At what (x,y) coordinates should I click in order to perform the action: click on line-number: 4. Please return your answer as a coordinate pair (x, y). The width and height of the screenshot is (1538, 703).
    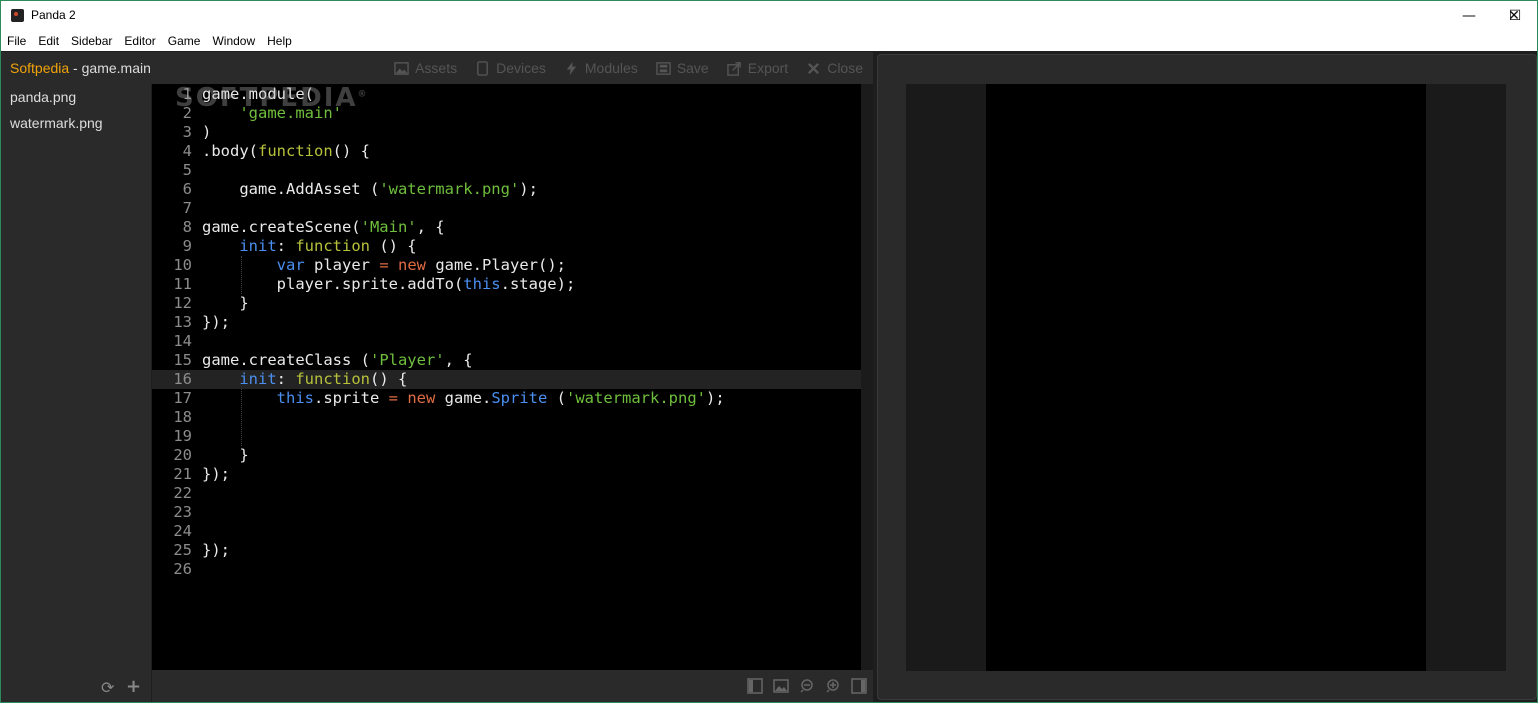
    Looking at the image, I should click on (187, 151).